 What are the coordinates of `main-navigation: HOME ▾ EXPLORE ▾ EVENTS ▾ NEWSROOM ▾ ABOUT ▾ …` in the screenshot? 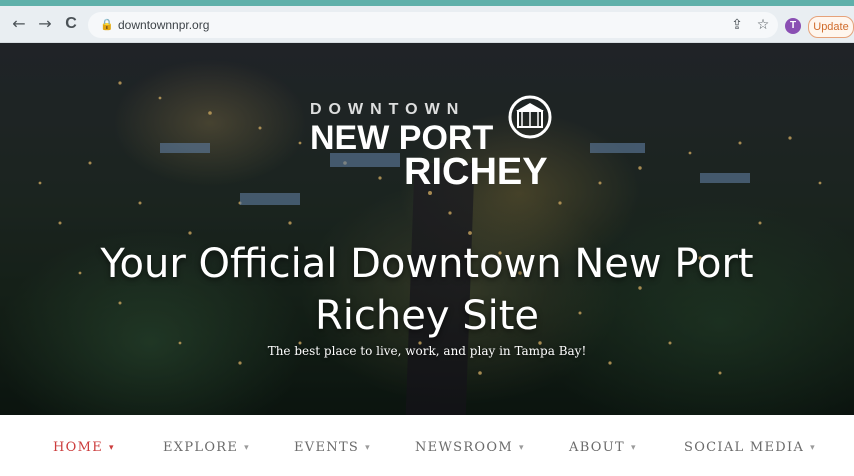 It's located at (427, 447).